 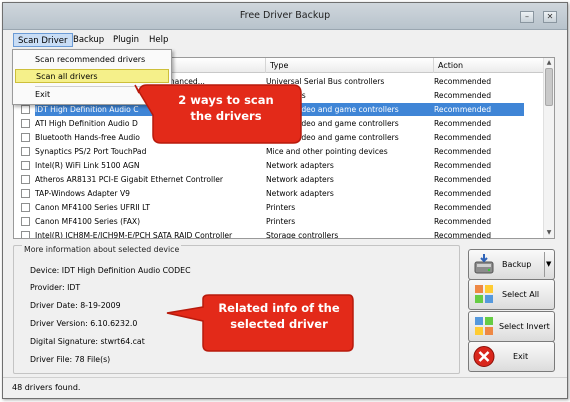 I want to click on column-action: Action, so click(x=489, y=65).